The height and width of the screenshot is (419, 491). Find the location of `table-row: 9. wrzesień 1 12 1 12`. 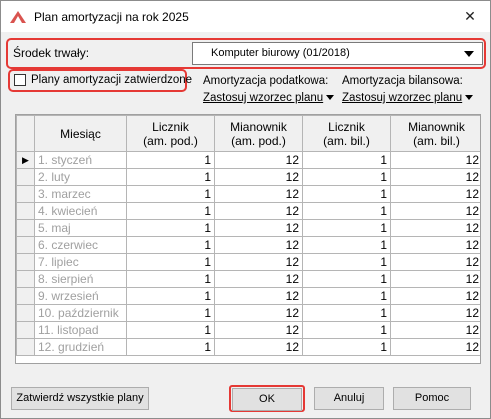

table-row: 9. wrzesień 1 12 1 12 is located at coordinates (248, 296).